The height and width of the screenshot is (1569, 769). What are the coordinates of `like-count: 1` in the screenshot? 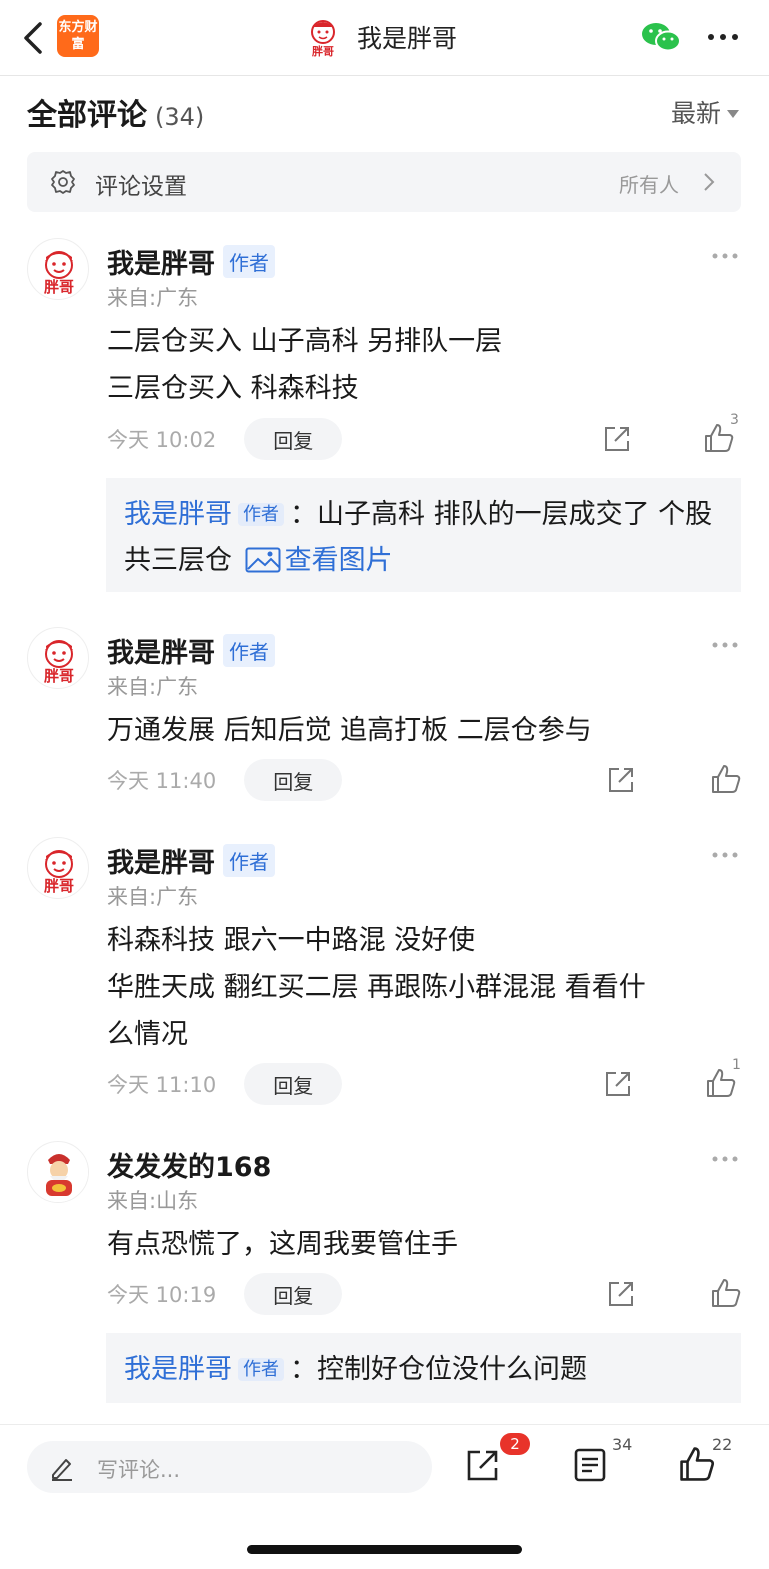 It's located at (736, 1065).